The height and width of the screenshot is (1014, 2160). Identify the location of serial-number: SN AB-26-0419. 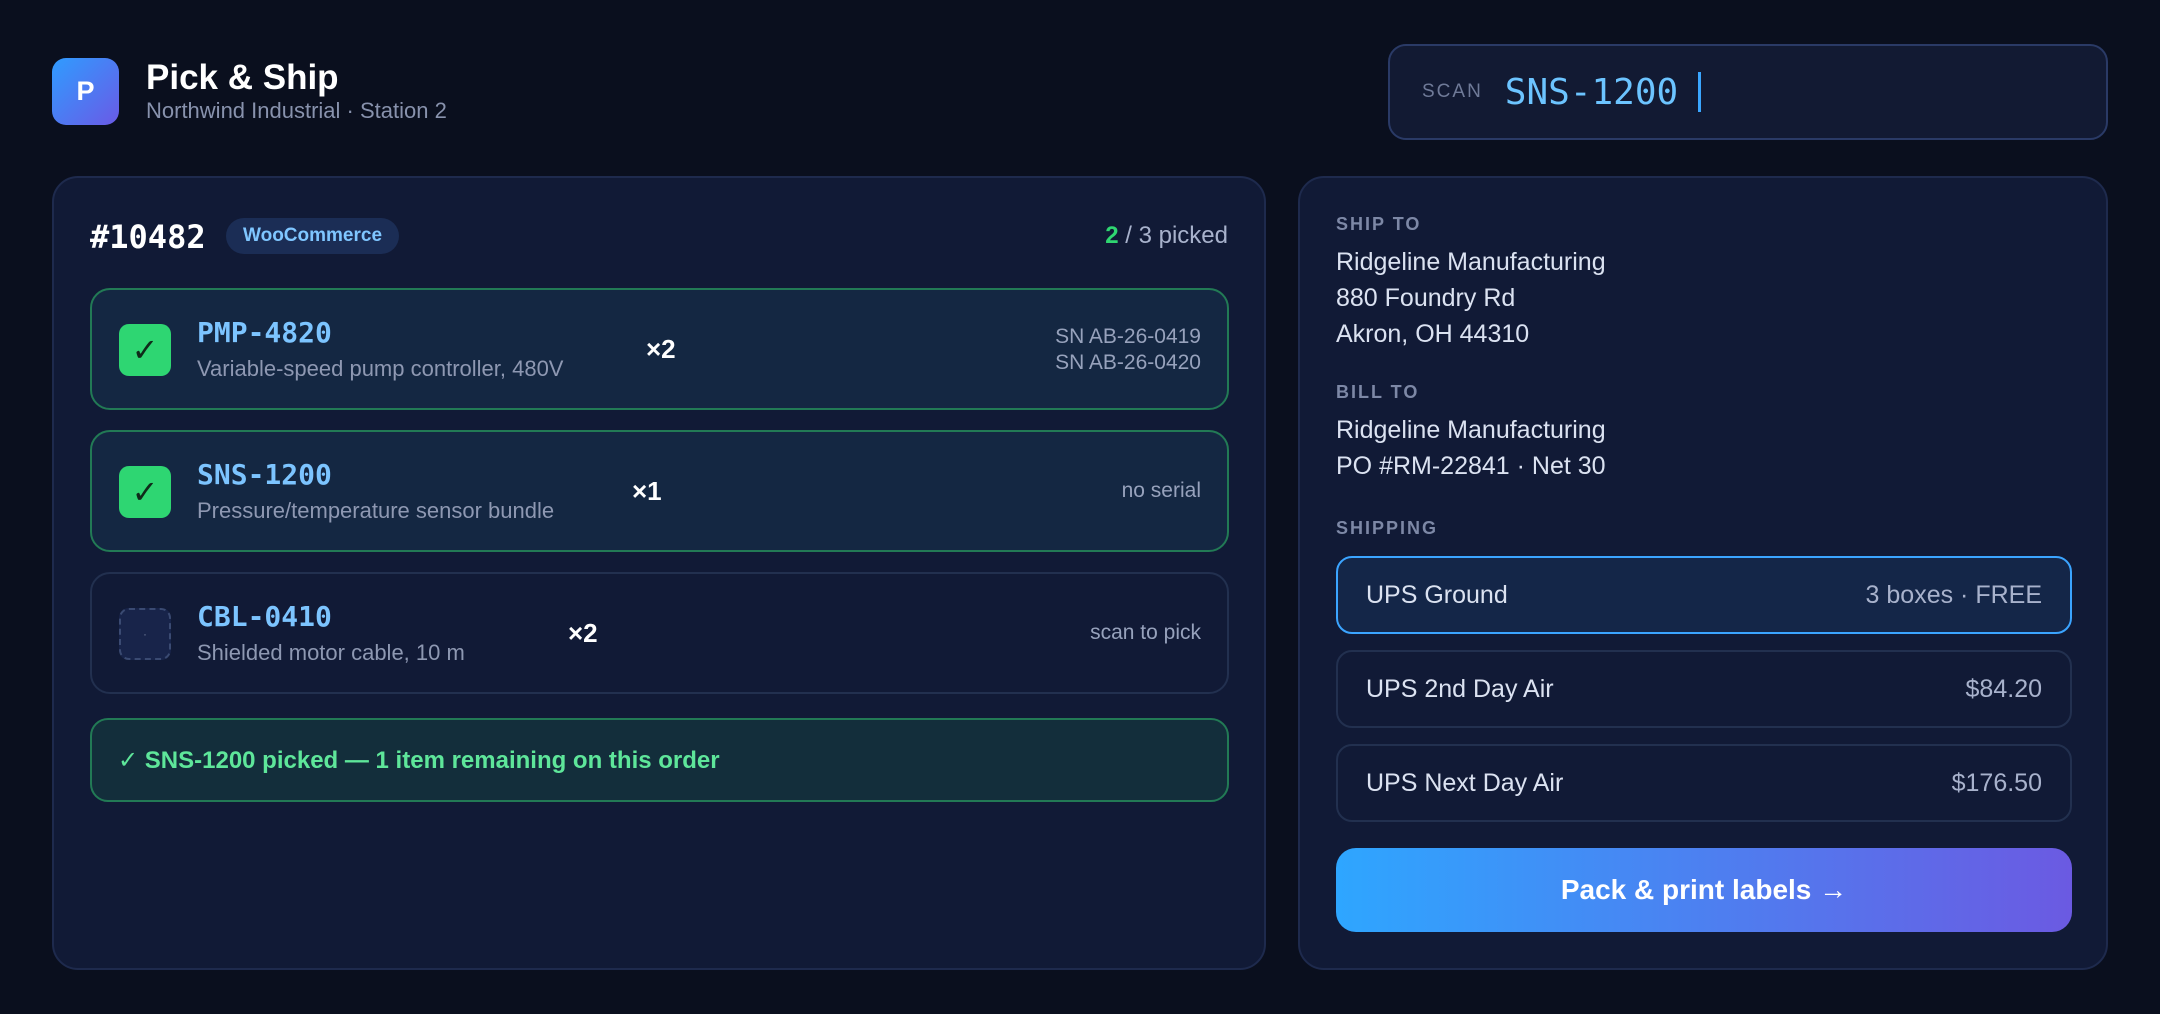
(1128, 336).